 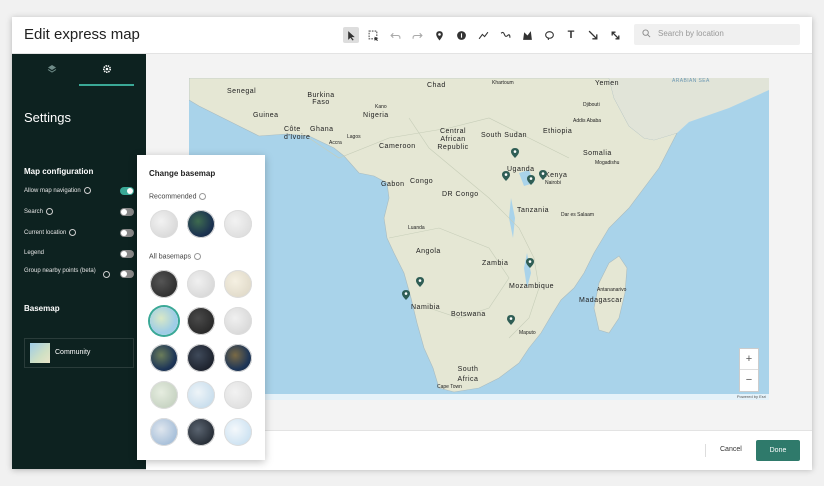 I want to click on allow-map-navigation-toggle, so click(x=127, y=191).